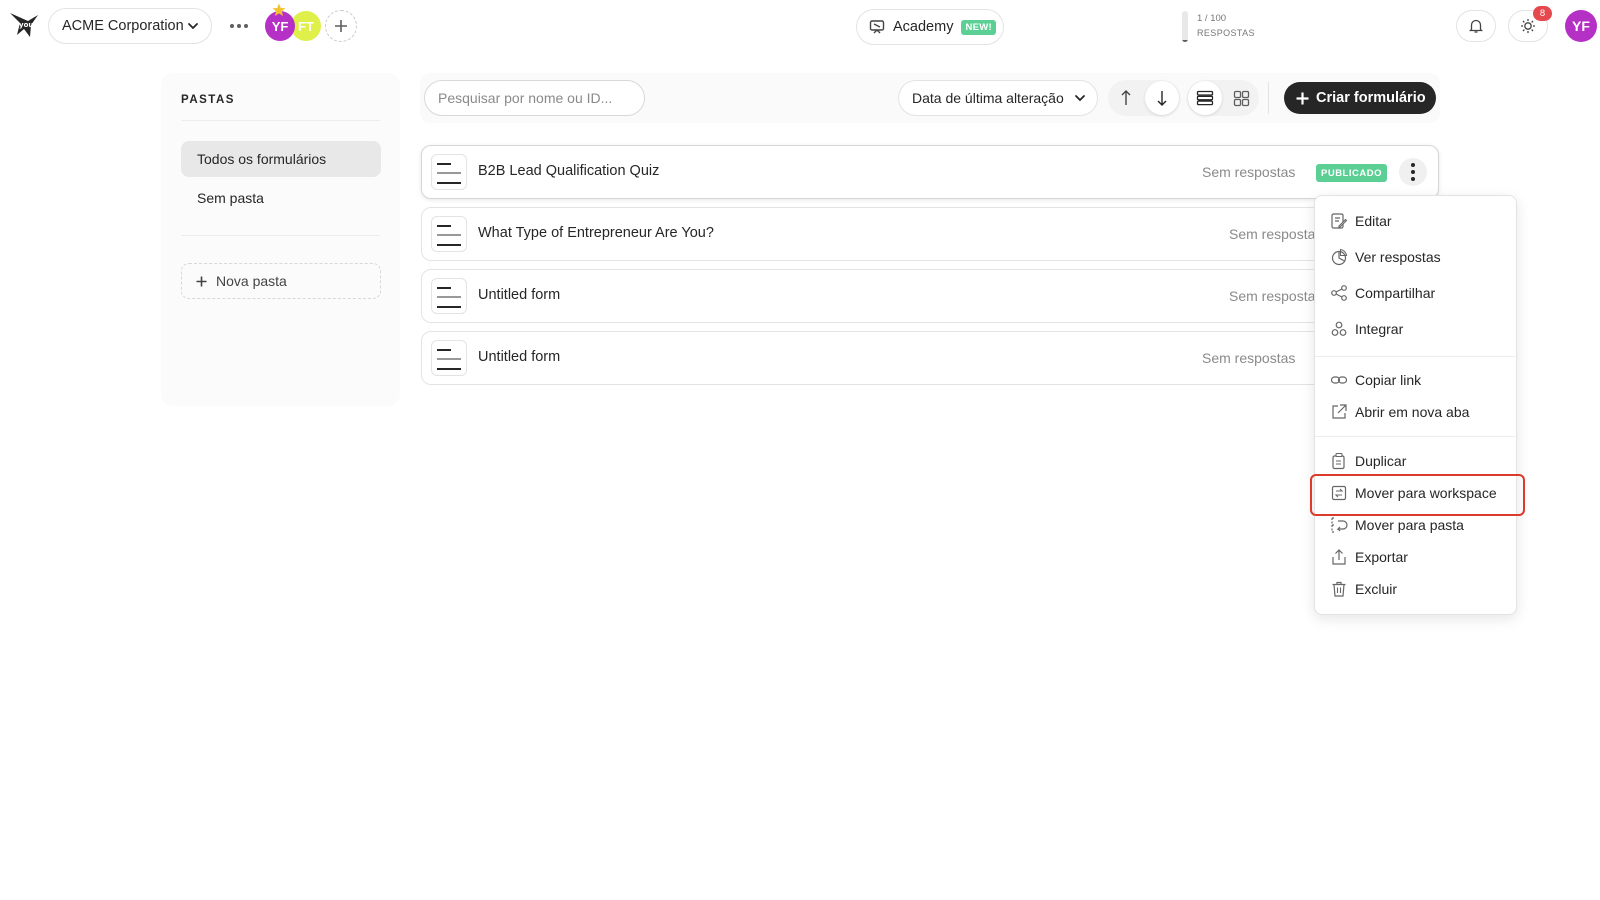  I want to click on list-view-icon, so click(1205, 98).